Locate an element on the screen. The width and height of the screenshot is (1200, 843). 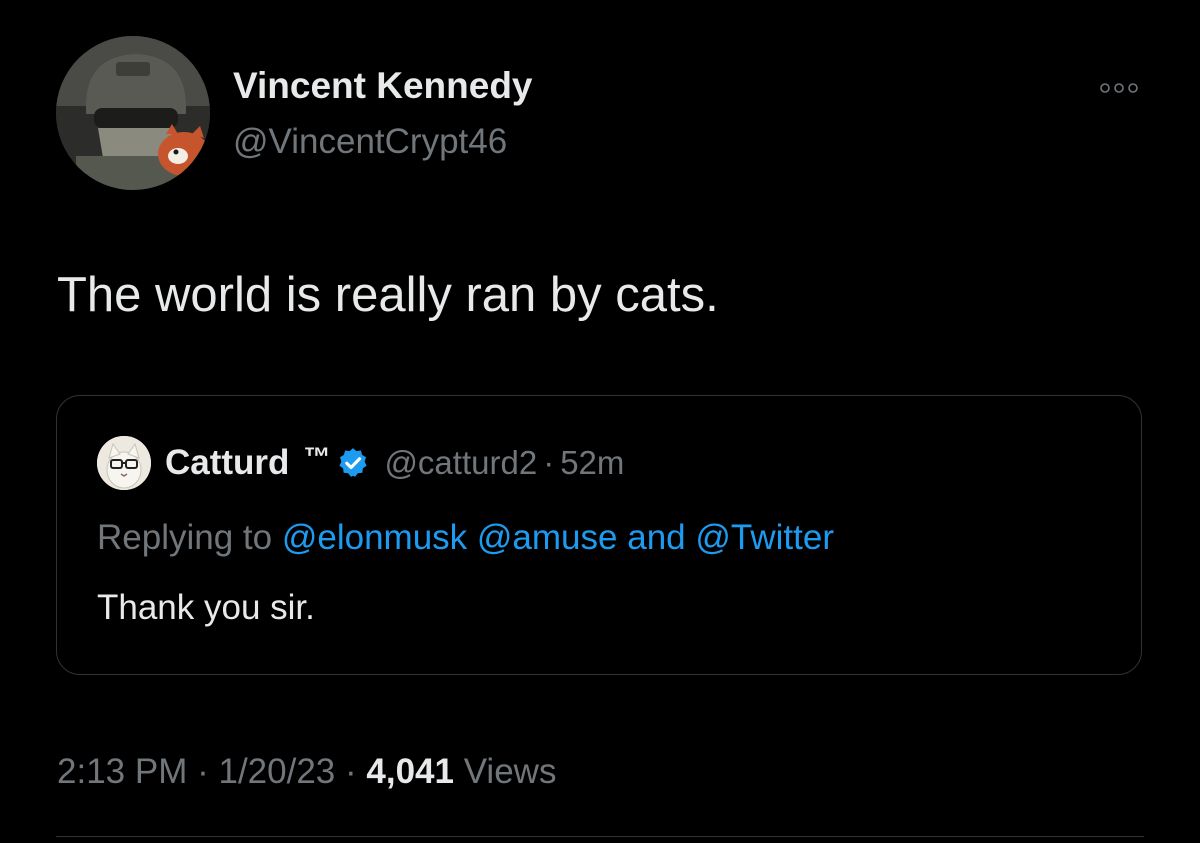
quoted-tweet-text: Thank you sir. is located at coordinates (206, 607).